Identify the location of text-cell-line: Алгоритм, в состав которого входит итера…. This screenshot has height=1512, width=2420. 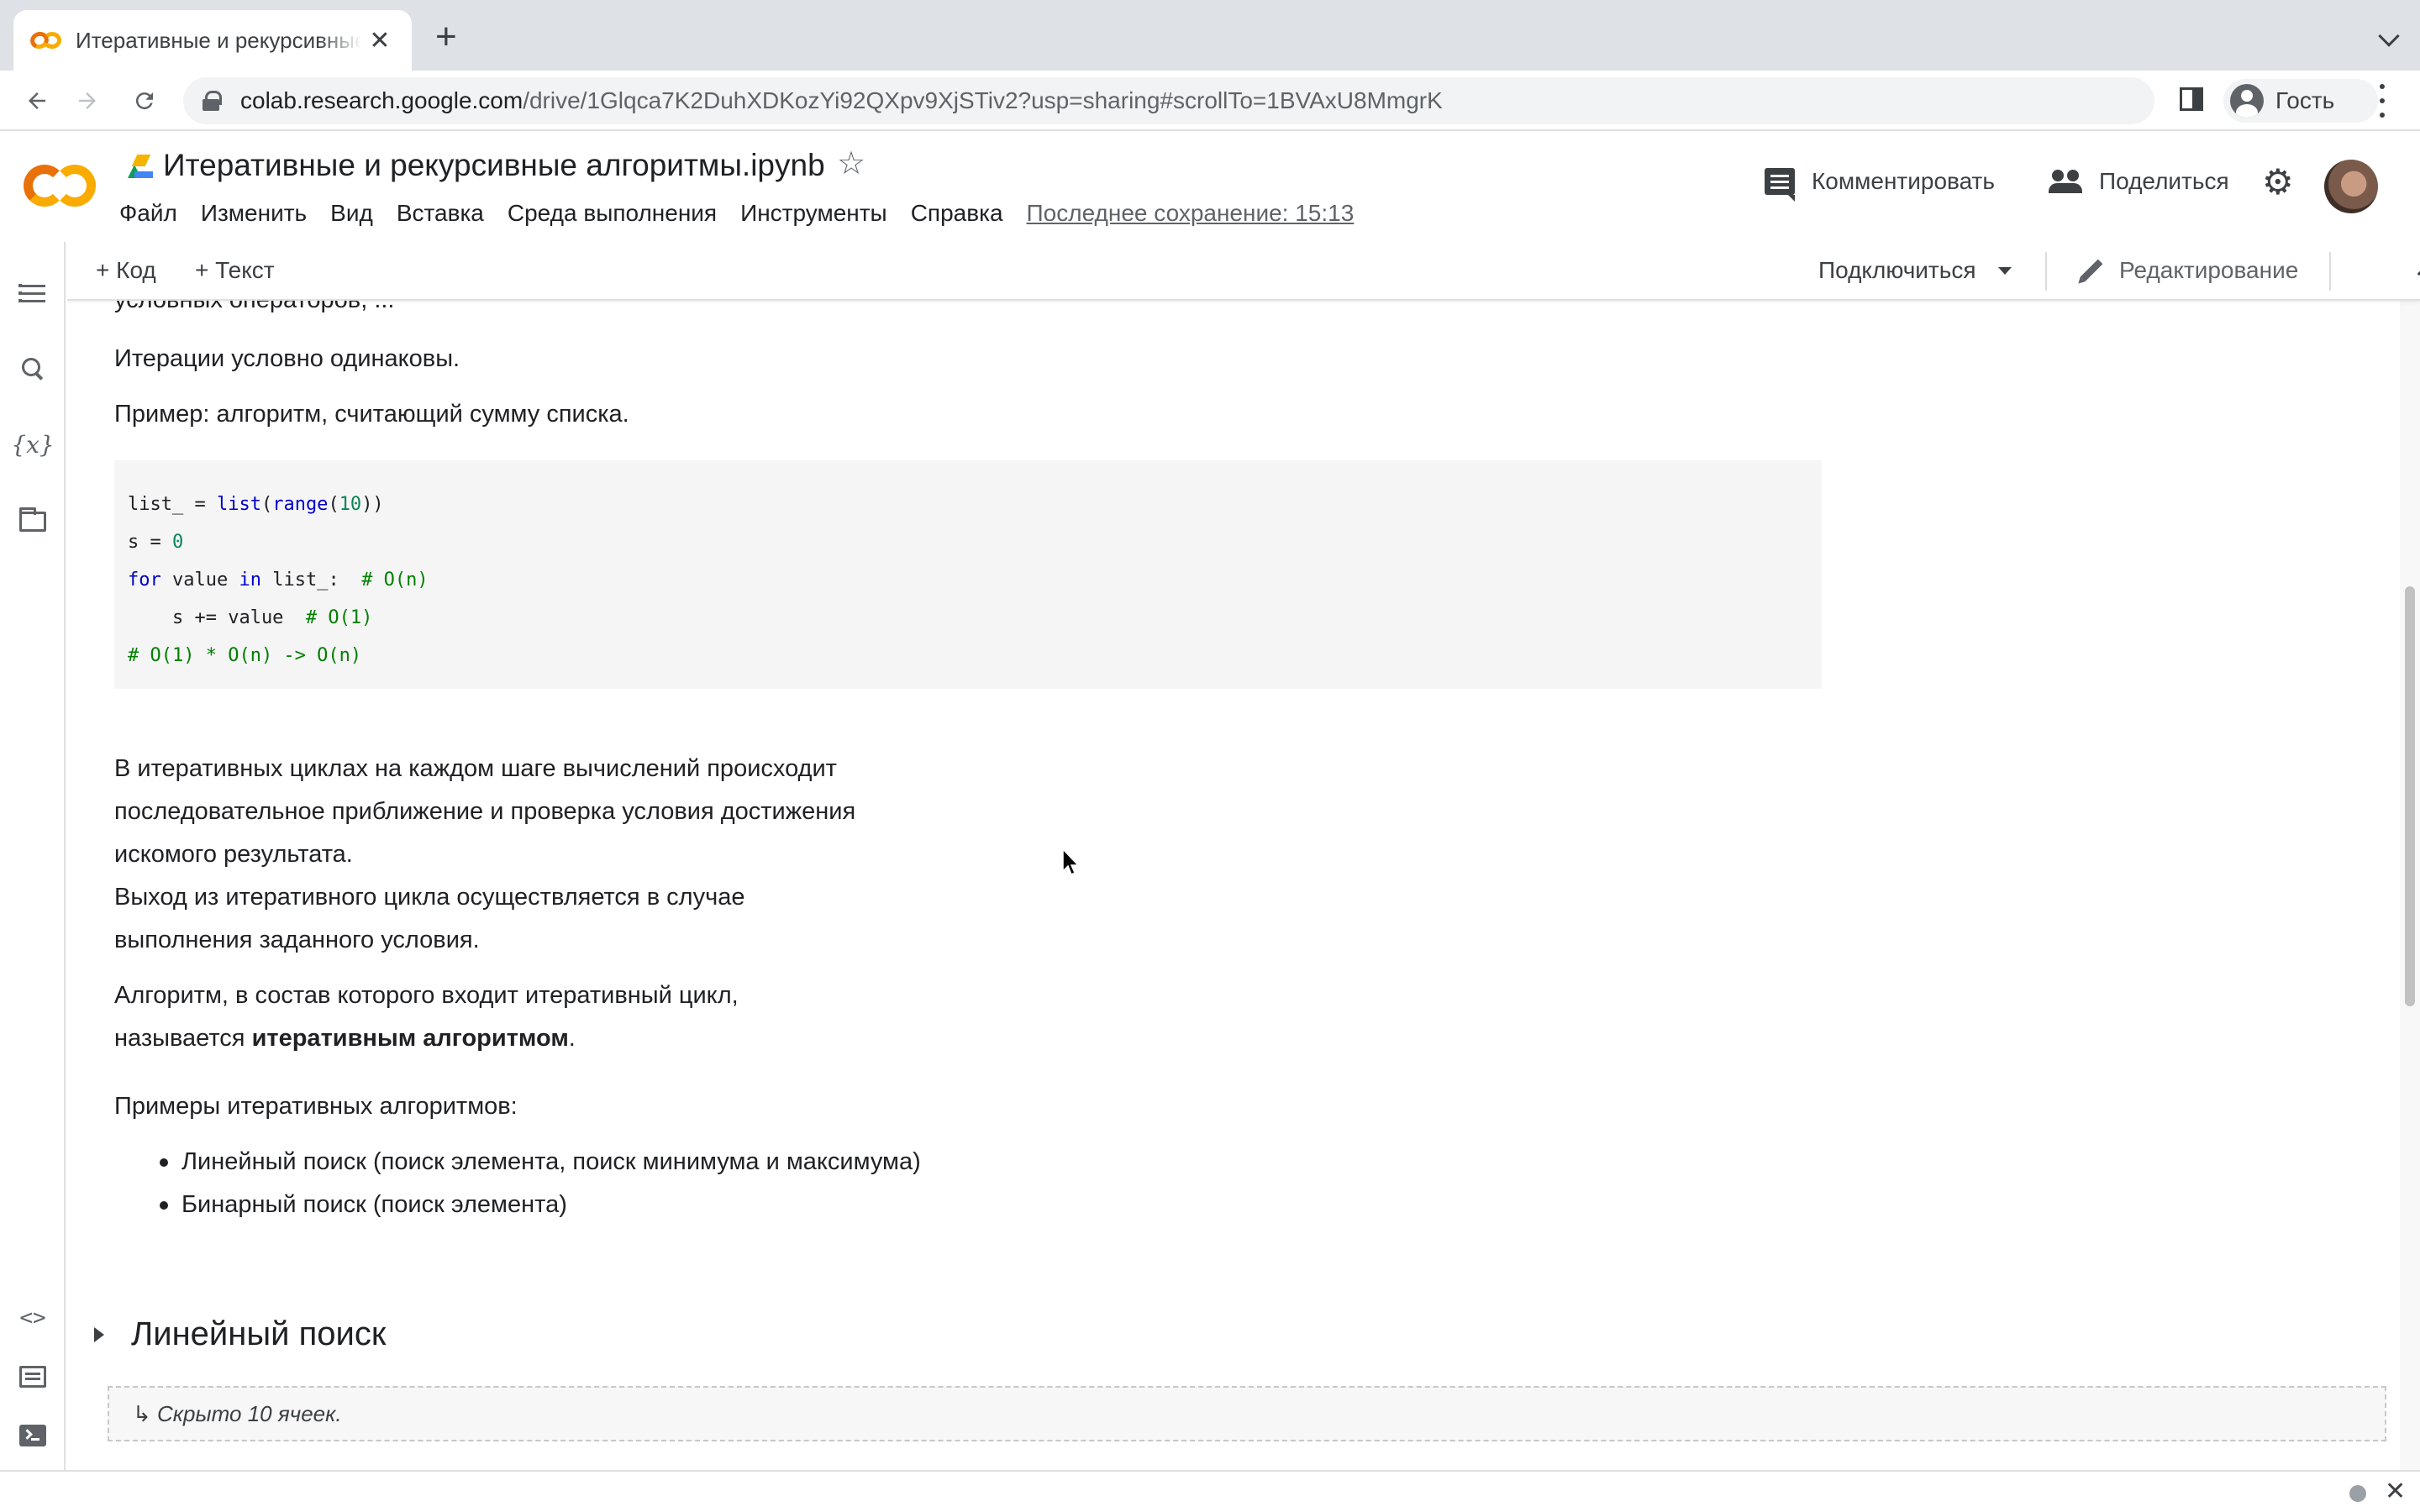
(427, 995).